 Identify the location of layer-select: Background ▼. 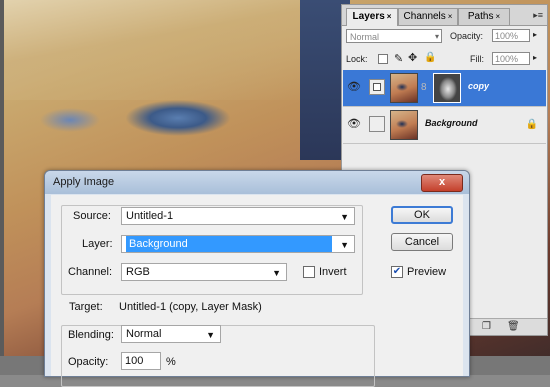
(238, 244).